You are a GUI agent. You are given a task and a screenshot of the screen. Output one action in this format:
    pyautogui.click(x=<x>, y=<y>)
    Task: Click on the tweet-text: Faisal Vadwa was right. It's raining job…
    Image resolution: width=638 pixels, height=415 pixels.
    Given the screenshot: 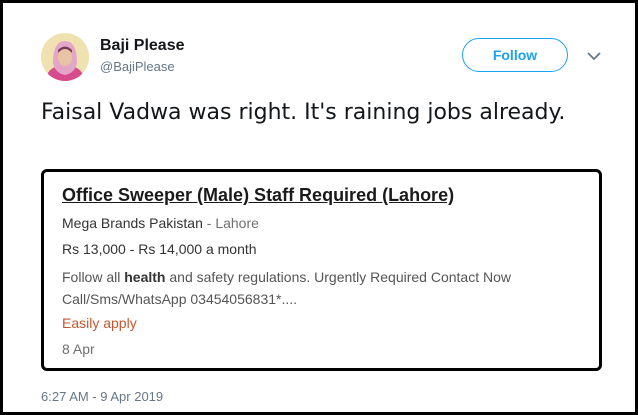 What is the action you would take?
    pyautogui.click(x=303, y=112)
    